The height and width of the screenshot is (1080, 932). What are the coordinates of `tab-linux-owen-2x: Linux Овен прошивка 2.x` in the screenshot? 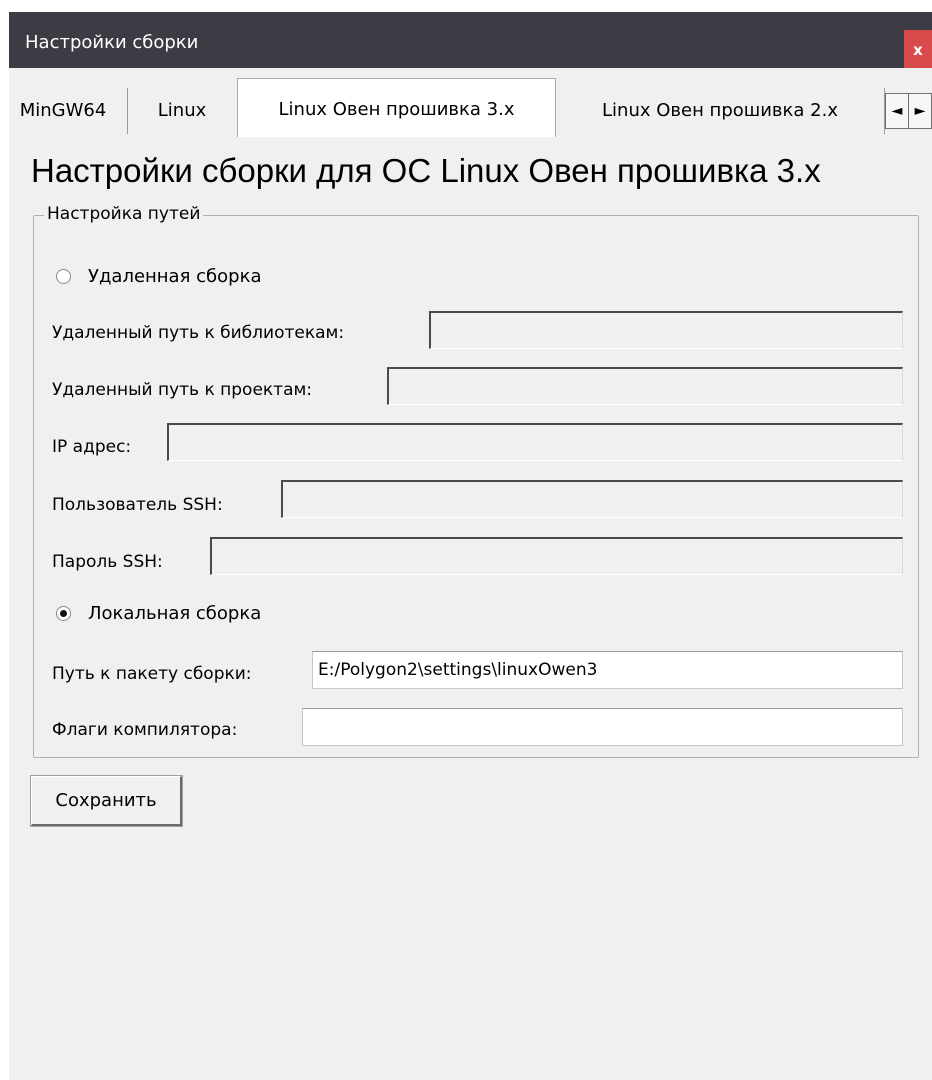 It's located at (720, 111).